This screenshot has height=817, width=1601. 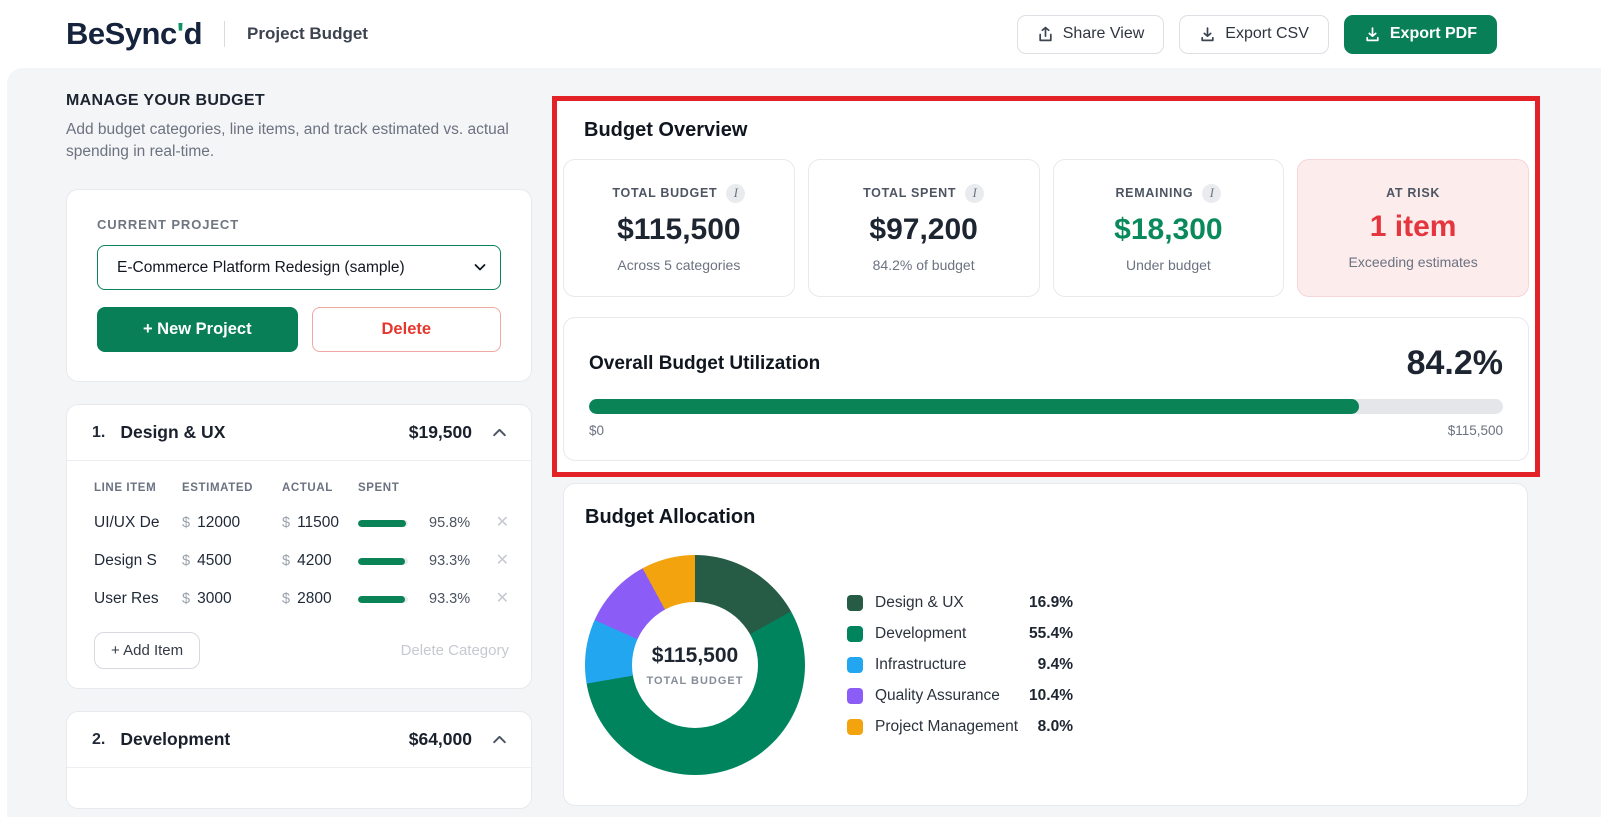 I want to click on utilization-progress-fill, so click(x=974, y=406).